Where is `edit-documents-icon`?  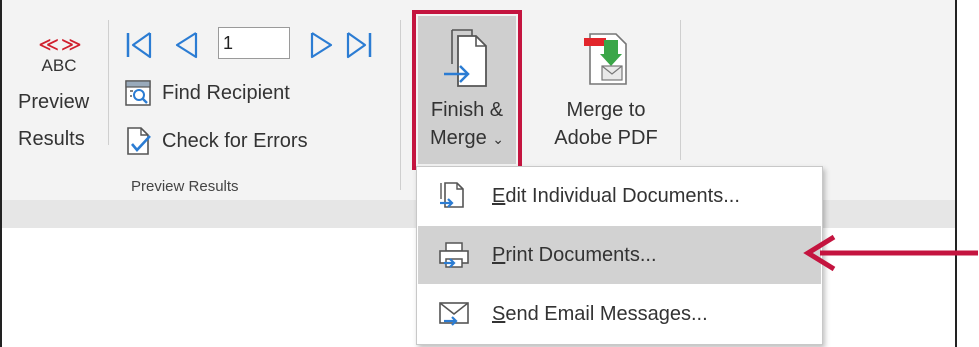
edit-documents-icon is located at coordinates (458, 196).